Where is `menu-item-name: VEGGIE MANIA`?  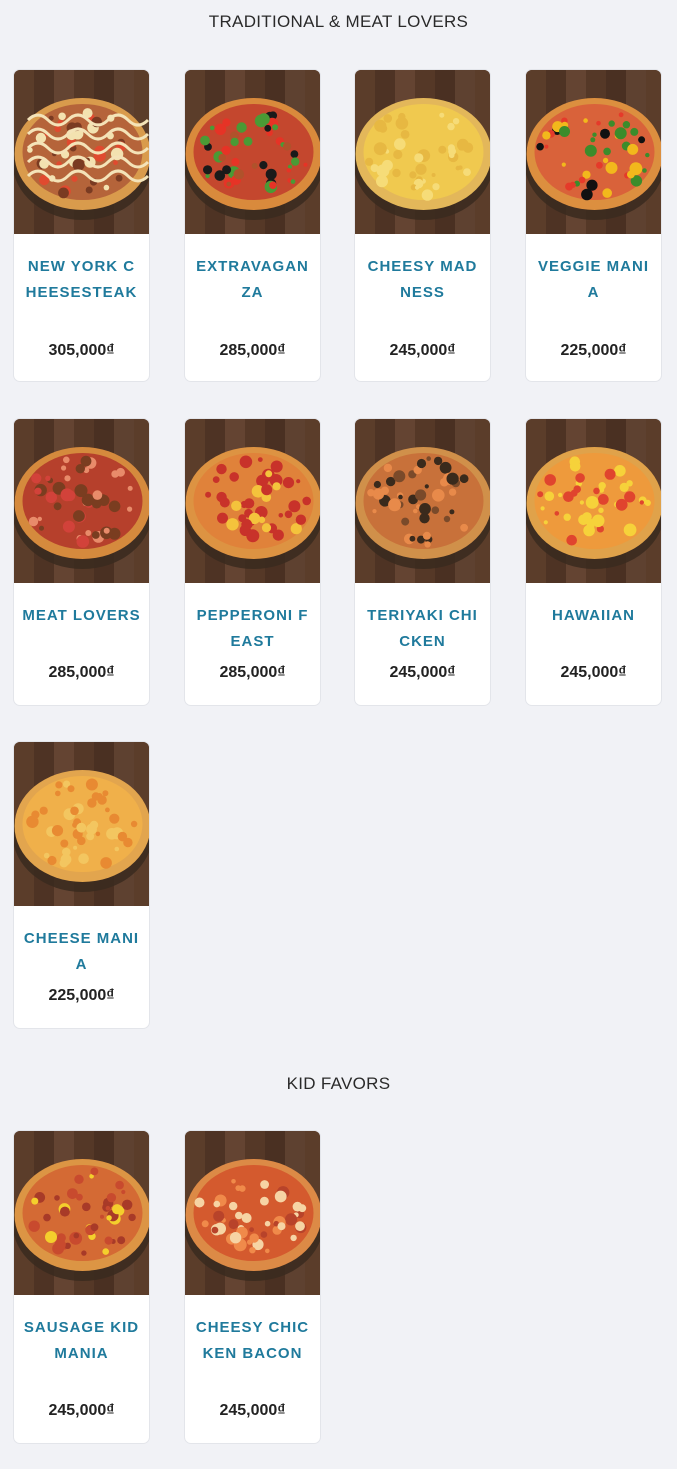 menu-item-name: VEGGIE MANIA is located at coordinates (593, 279).